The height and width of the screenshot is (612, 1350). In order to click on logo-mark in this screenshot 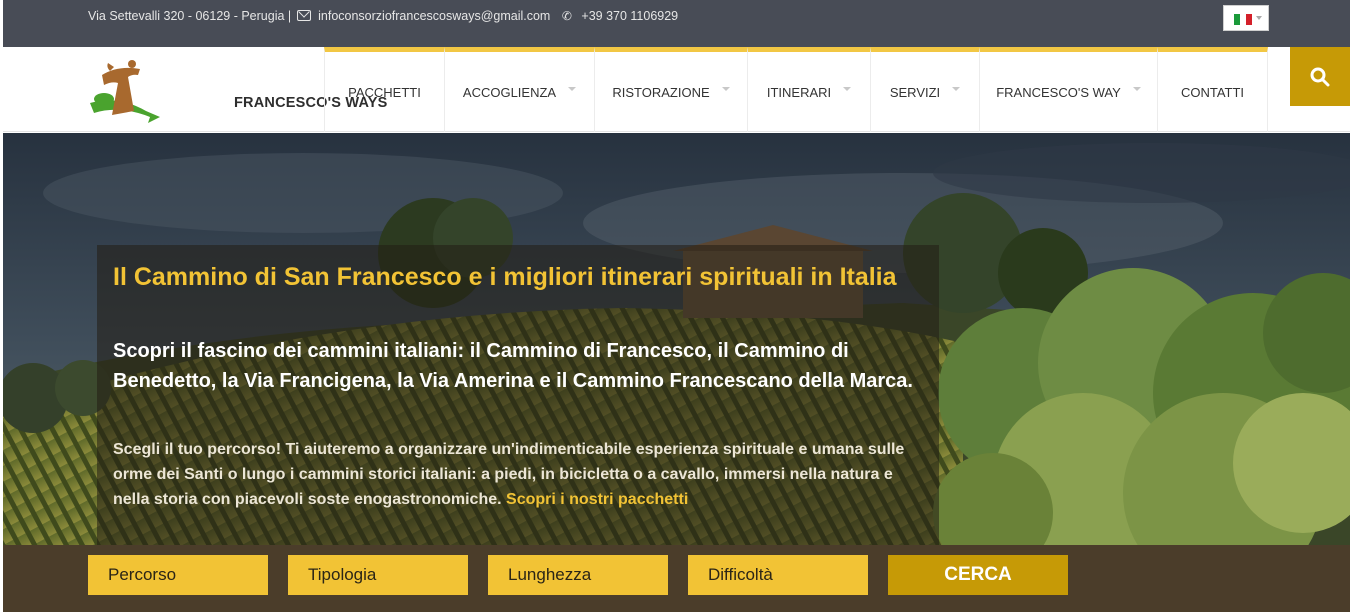, I will do `click(125, 91)`.